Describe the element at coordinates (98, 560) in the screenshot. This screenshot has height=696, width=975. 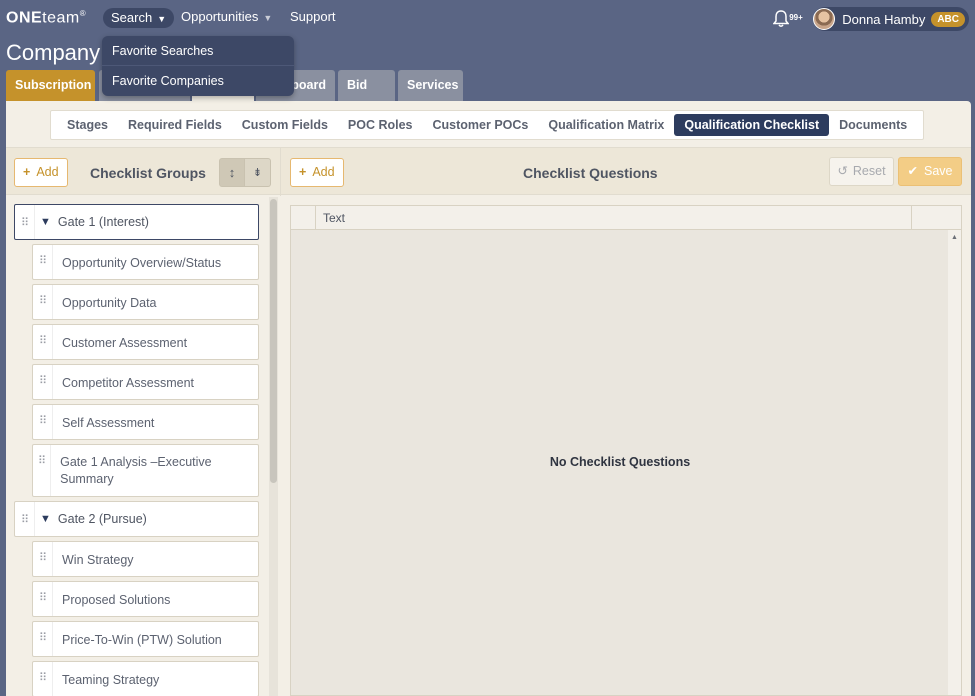
I see `item-label: Win Strategy` at that location.